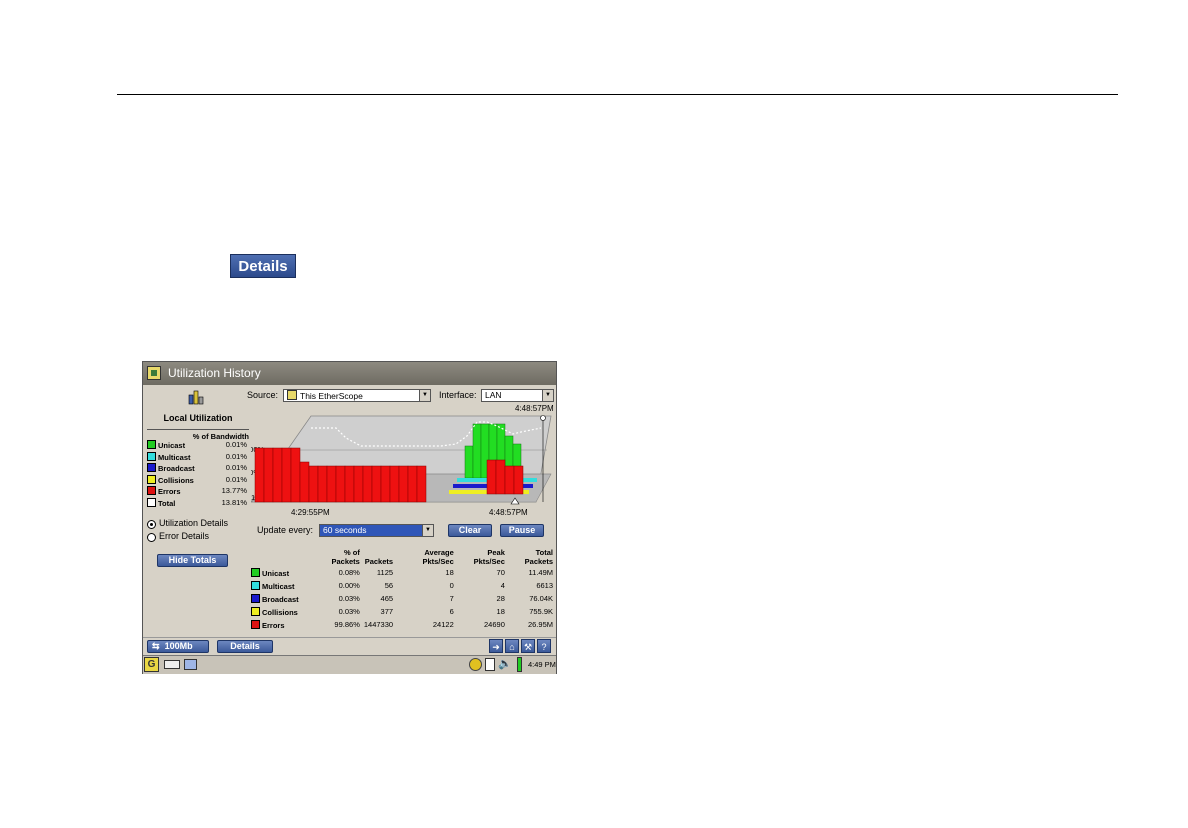 Image resolution: width=1188 pixels, height=828 pixels. I want to click on network-status-icon, so click(475, 664).